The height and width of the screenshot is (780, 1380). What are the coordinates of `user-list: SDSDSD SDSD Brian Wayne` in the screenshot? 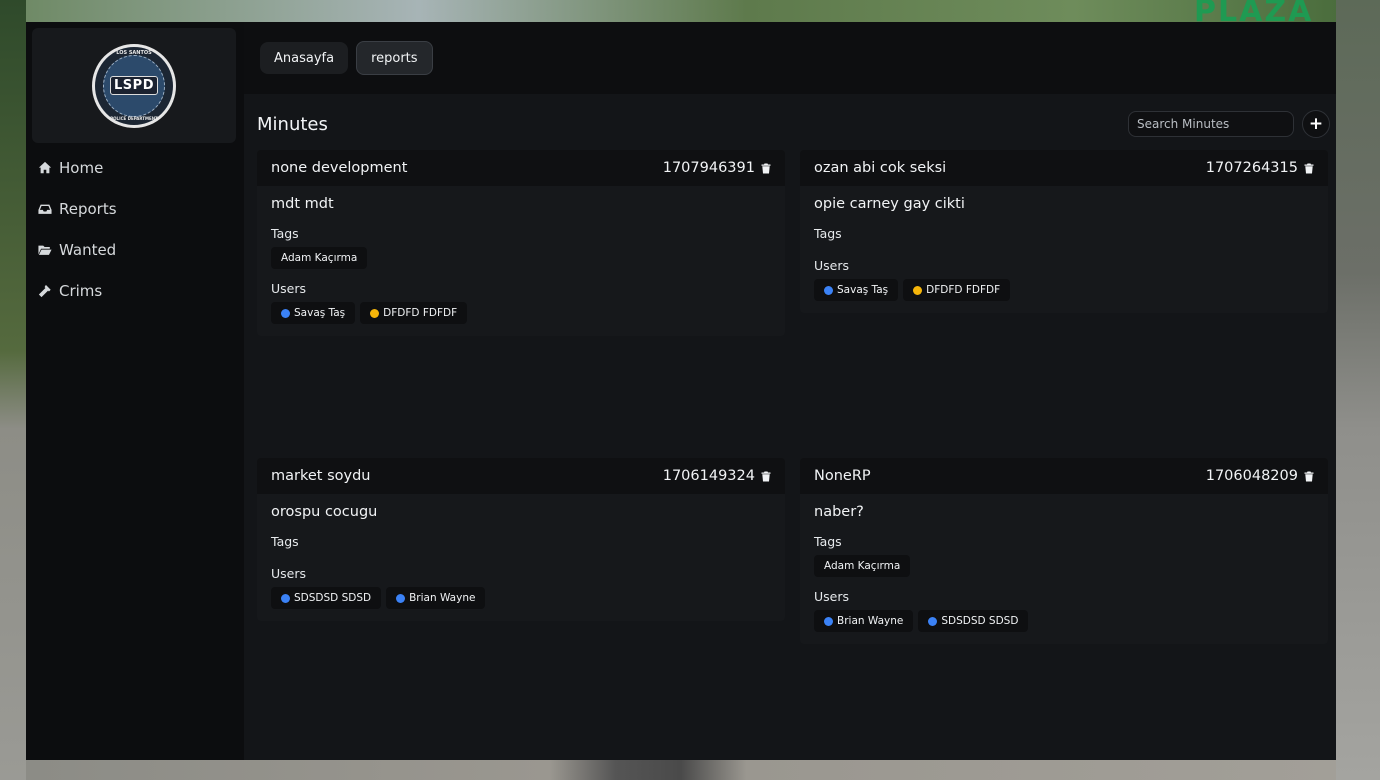 It's located at (521, 598).